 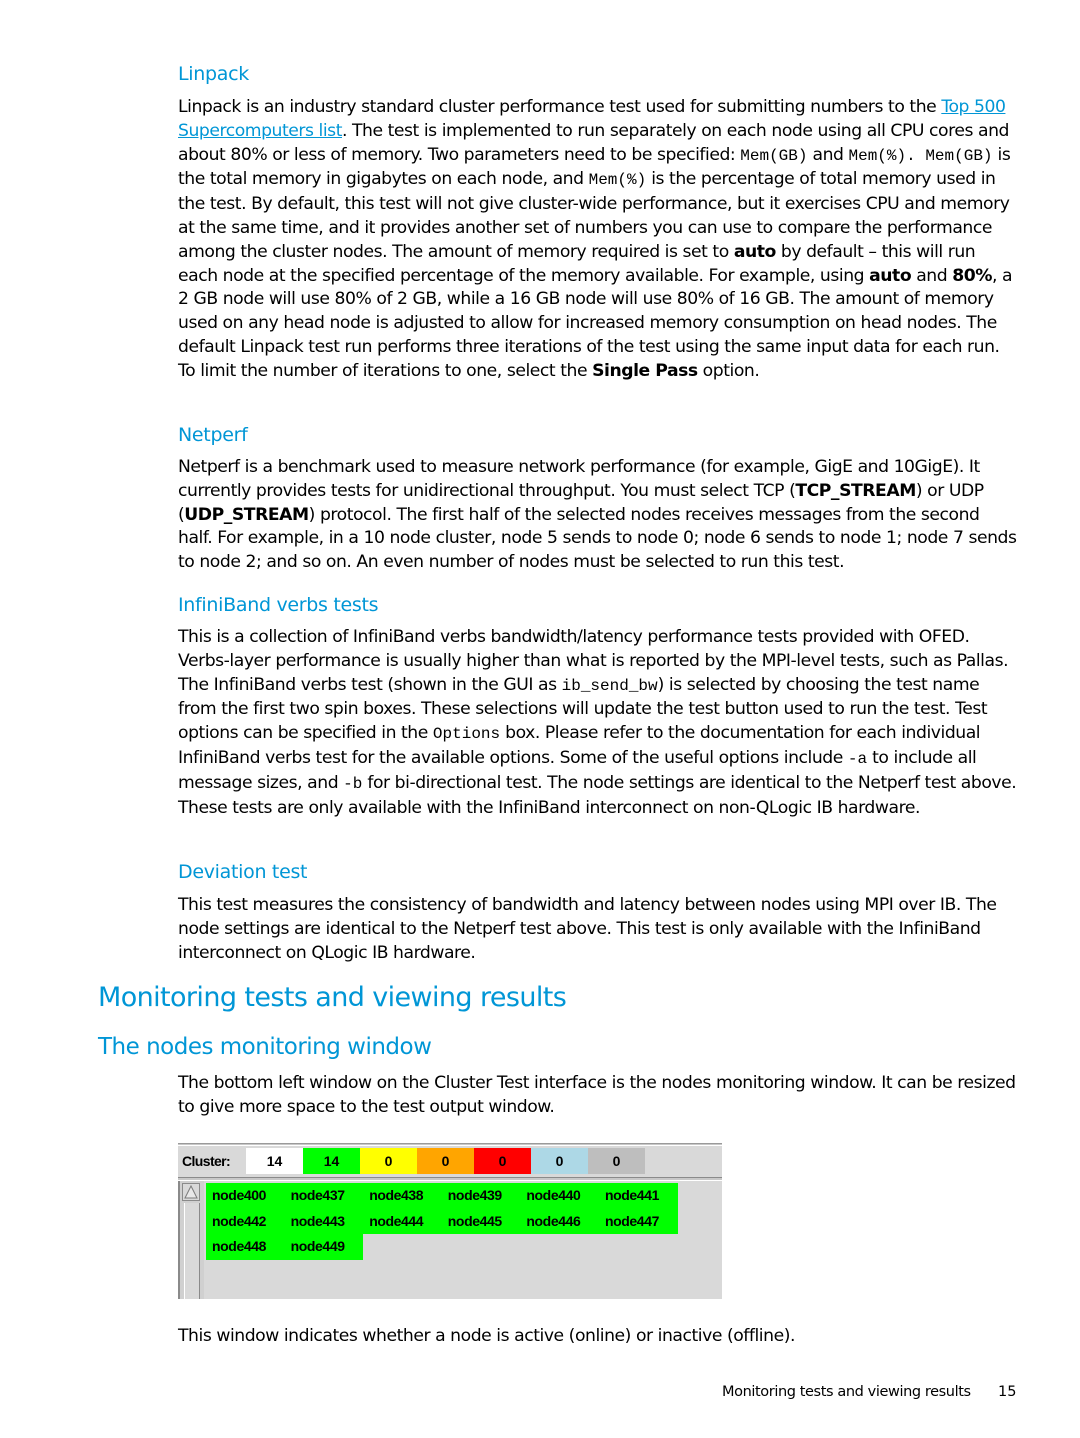 What do you see at coordinates (481, 1196) in the screenshot?
I see `node-cell: node439` at bounding box center [481, 1196].